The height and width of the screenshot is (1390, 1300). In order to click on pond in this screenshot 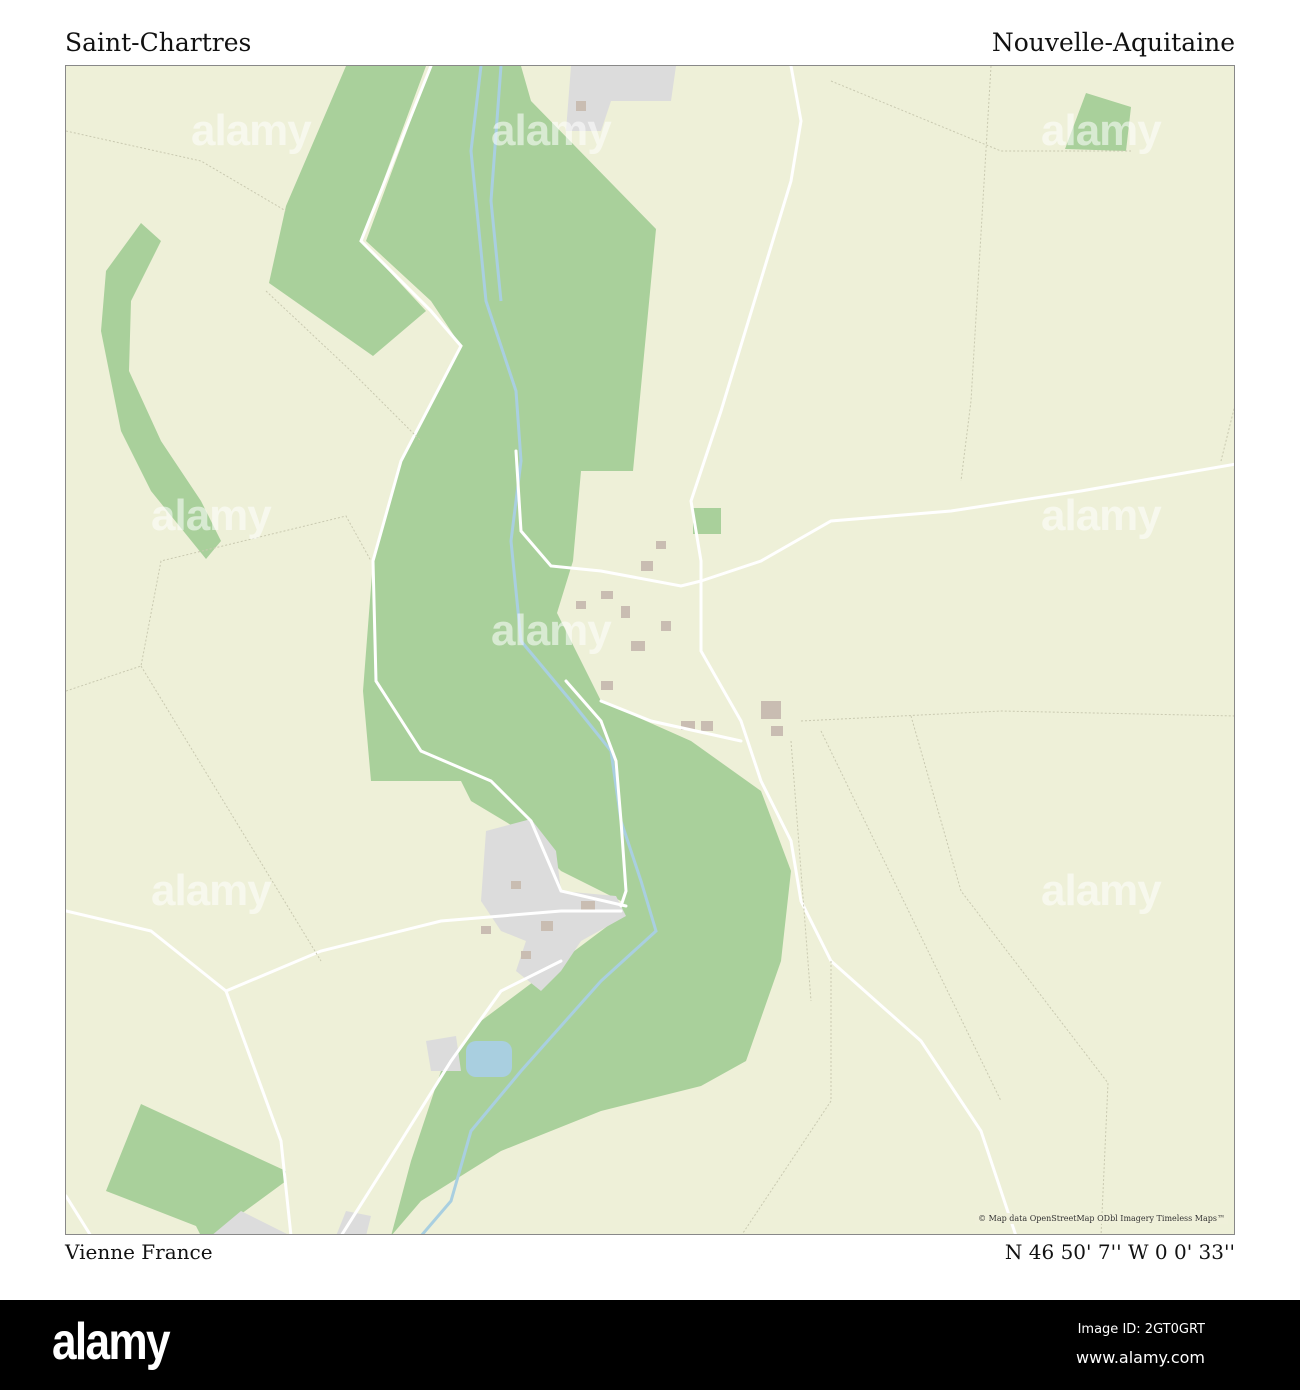, I will do `click(489, 1059)`.